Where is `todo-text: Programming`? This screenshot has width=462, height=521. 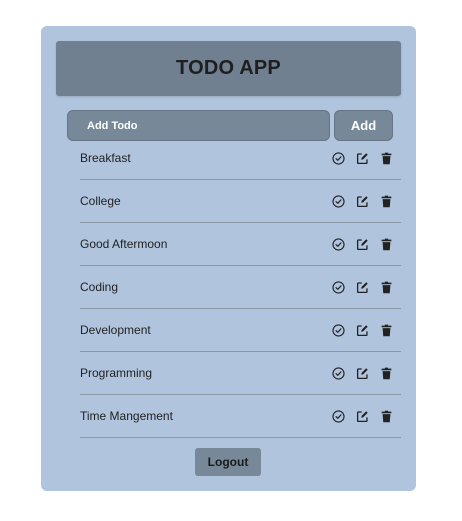
todo-text: Programming is located at coordinates (116, 373).